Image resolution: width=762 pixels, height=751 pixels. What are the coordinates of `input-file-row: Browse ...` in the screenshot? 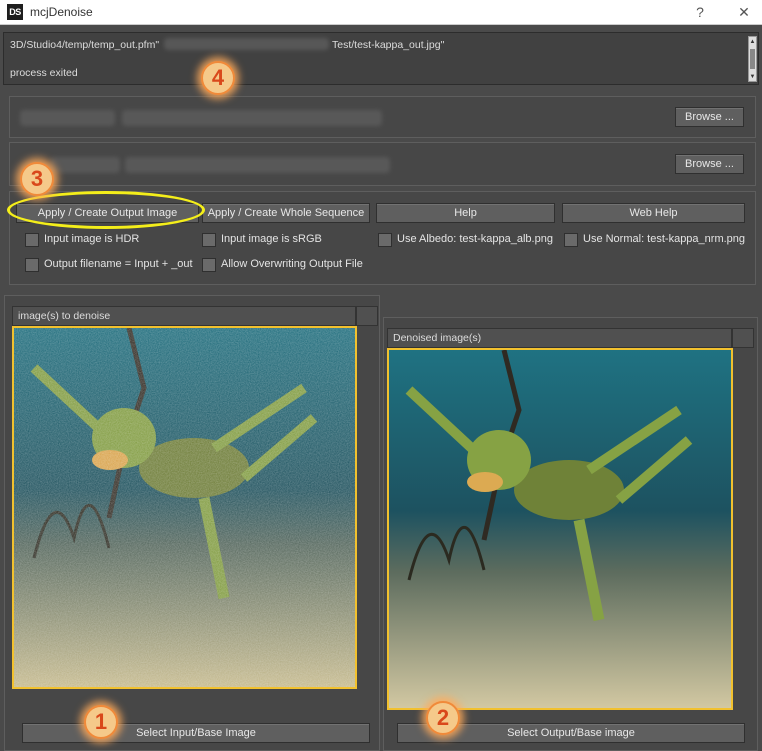 It's located at (382, 117).